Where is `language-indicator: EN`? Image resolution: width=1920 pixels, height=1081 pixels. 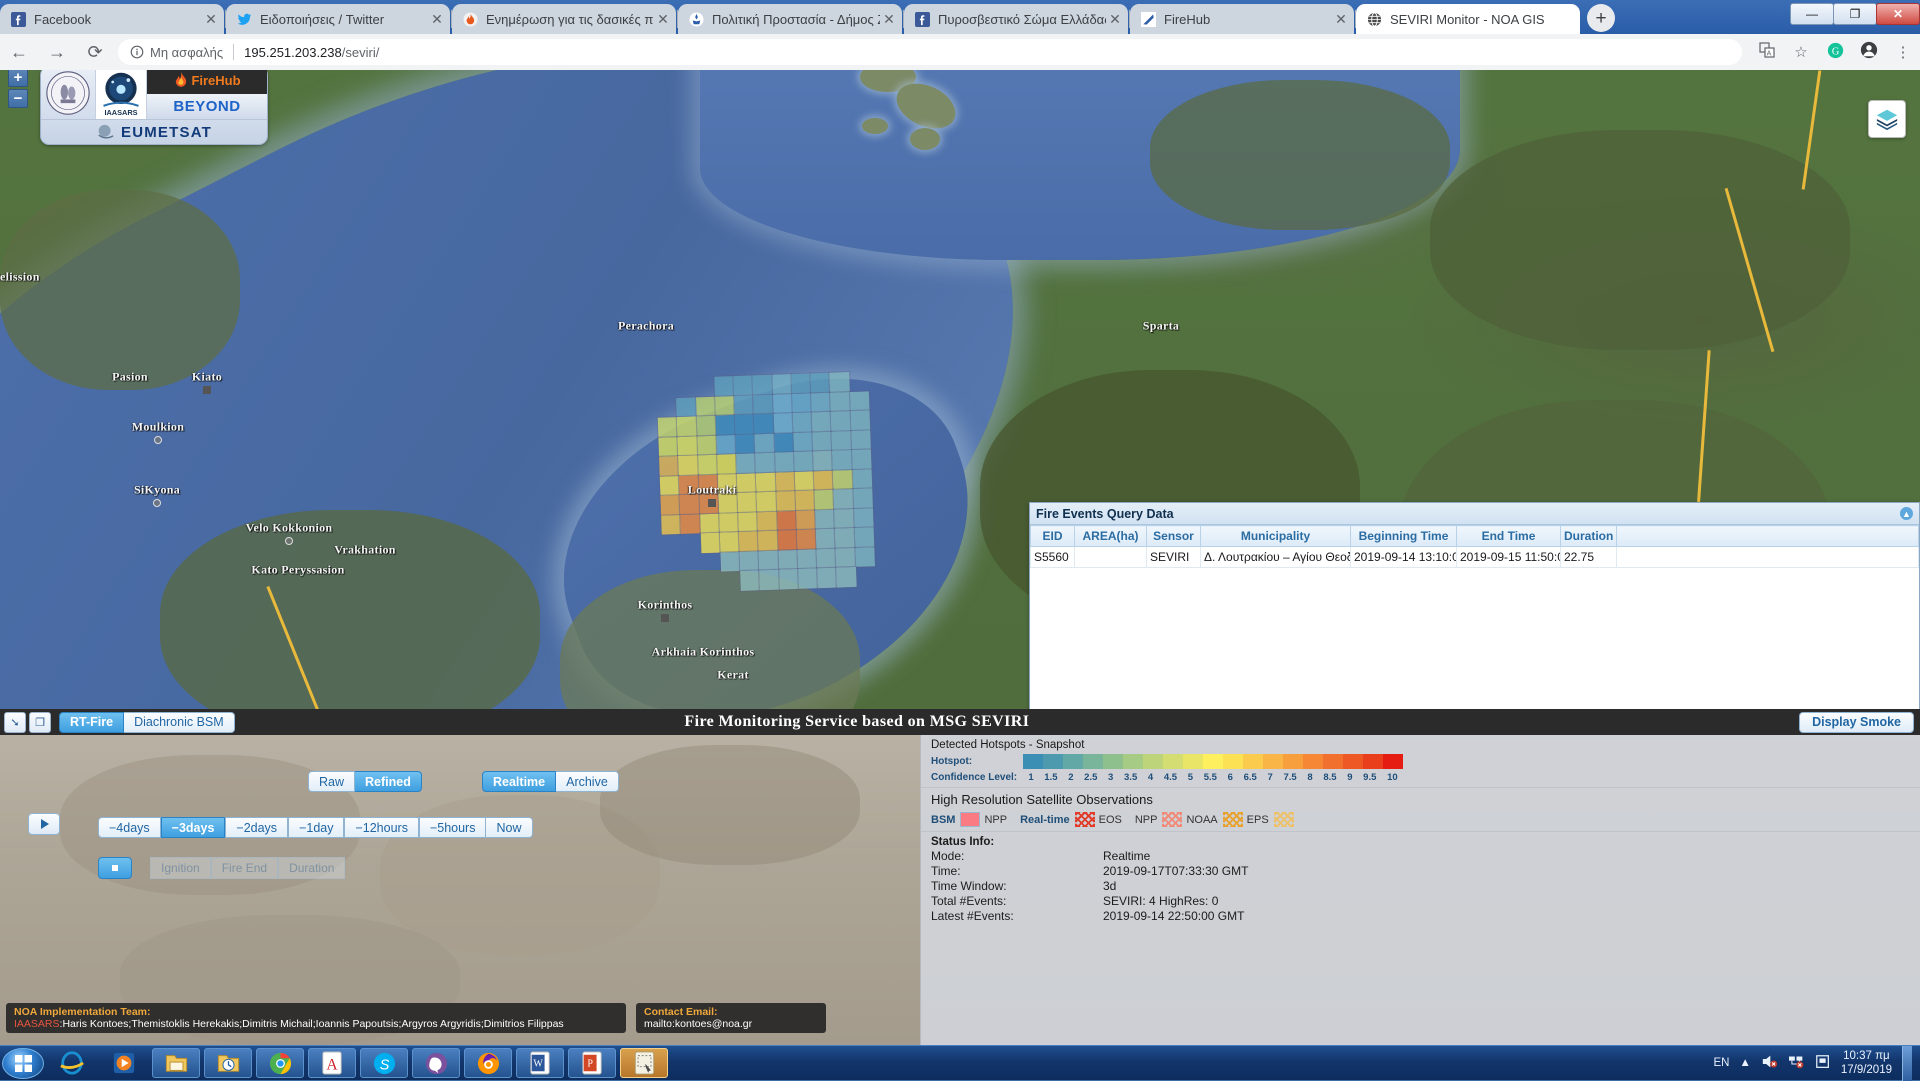 language-indicator: EN is located at coordinates (1721, 1063).